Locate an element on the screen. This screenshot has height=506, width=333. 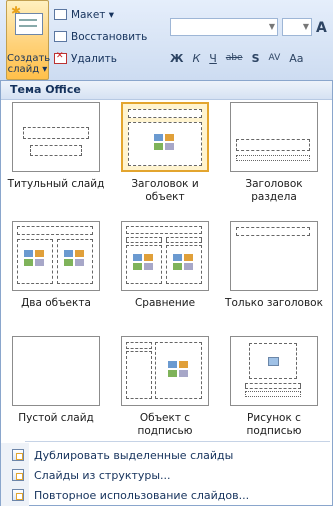
layout-caption: Заголовок раздела is located at coordinates (274, 190).